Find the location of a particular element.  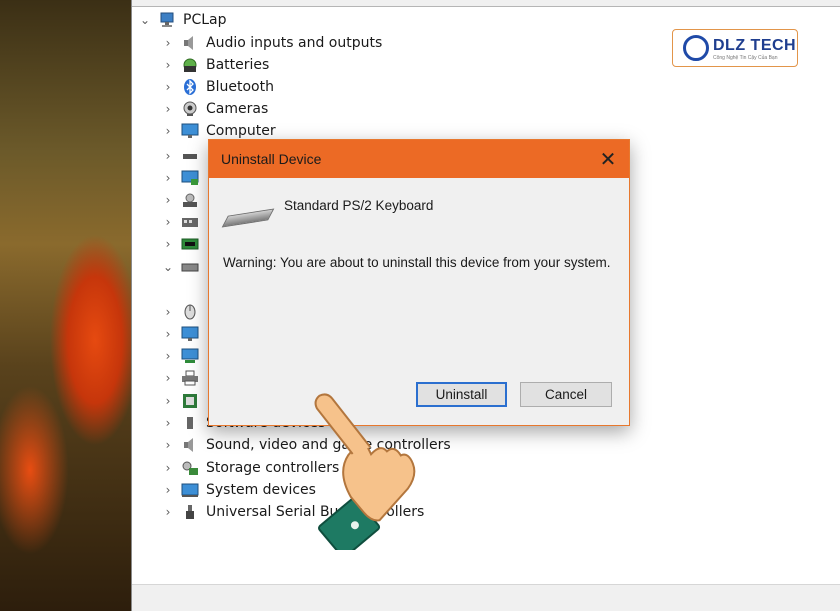

computer-icon is located at coordinates (167, 20).